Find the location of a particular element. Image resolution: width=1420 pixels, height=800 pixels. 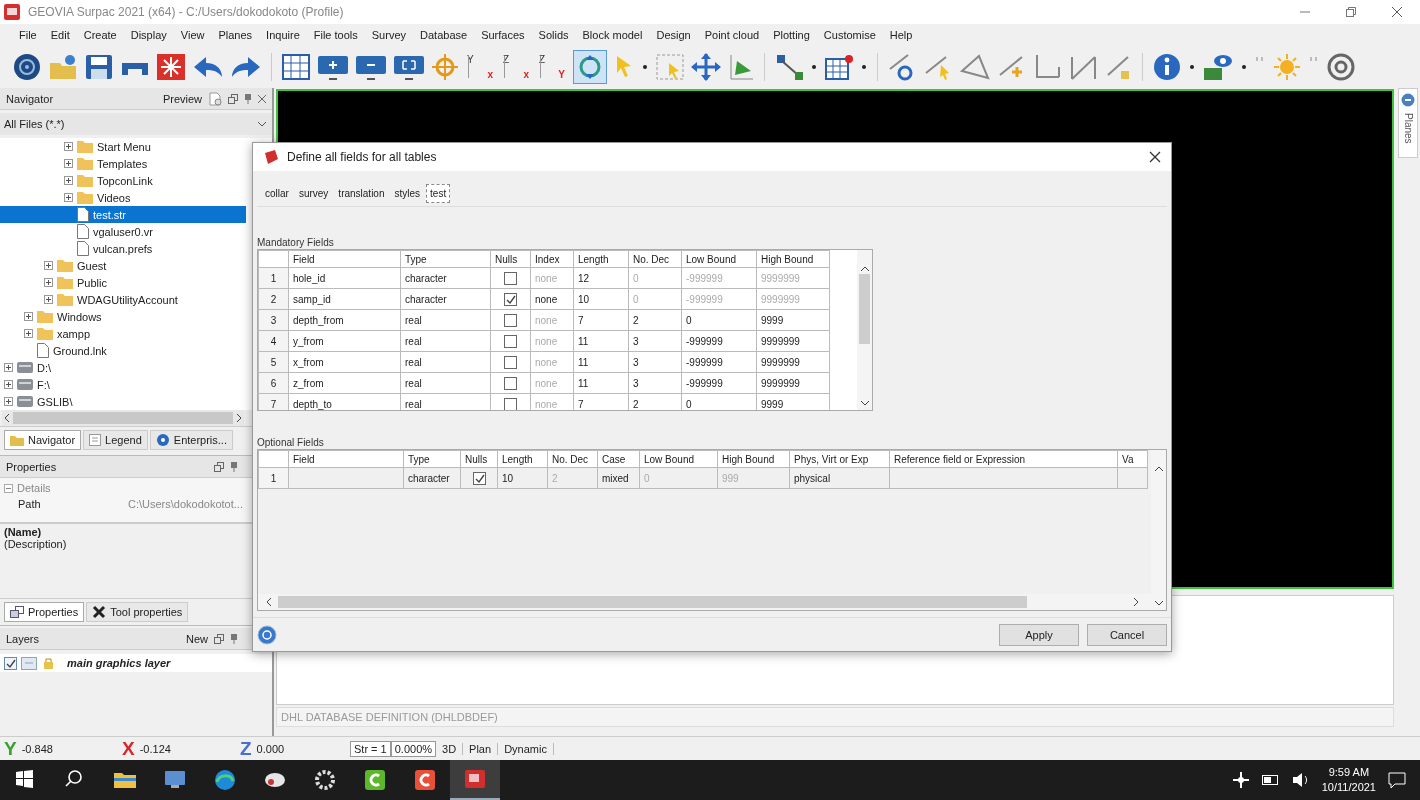

menu-item: Database is located at coordinates (444, 35).